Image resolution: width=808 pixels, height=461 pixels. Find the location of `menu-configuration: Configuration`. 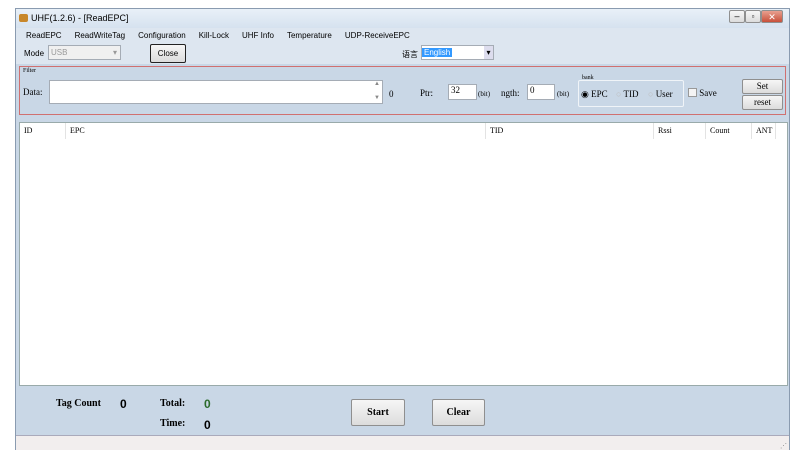

menu-configuration: Configuration is located at coordinates (162, 35).